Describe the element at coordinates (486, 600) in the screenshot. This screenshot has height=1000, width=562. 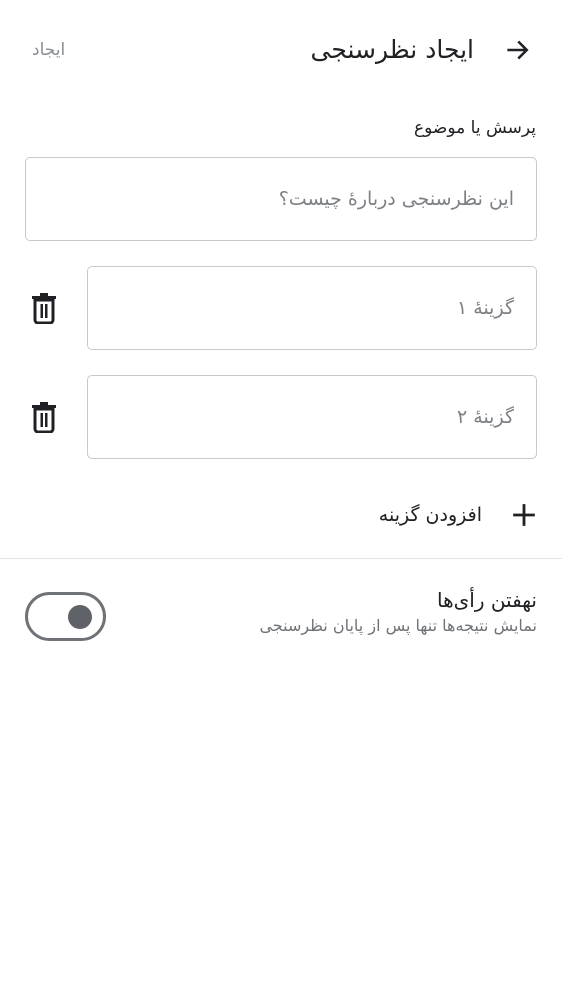
I see `hide-votes-title: نهفتن رأی‌ها` at that location.